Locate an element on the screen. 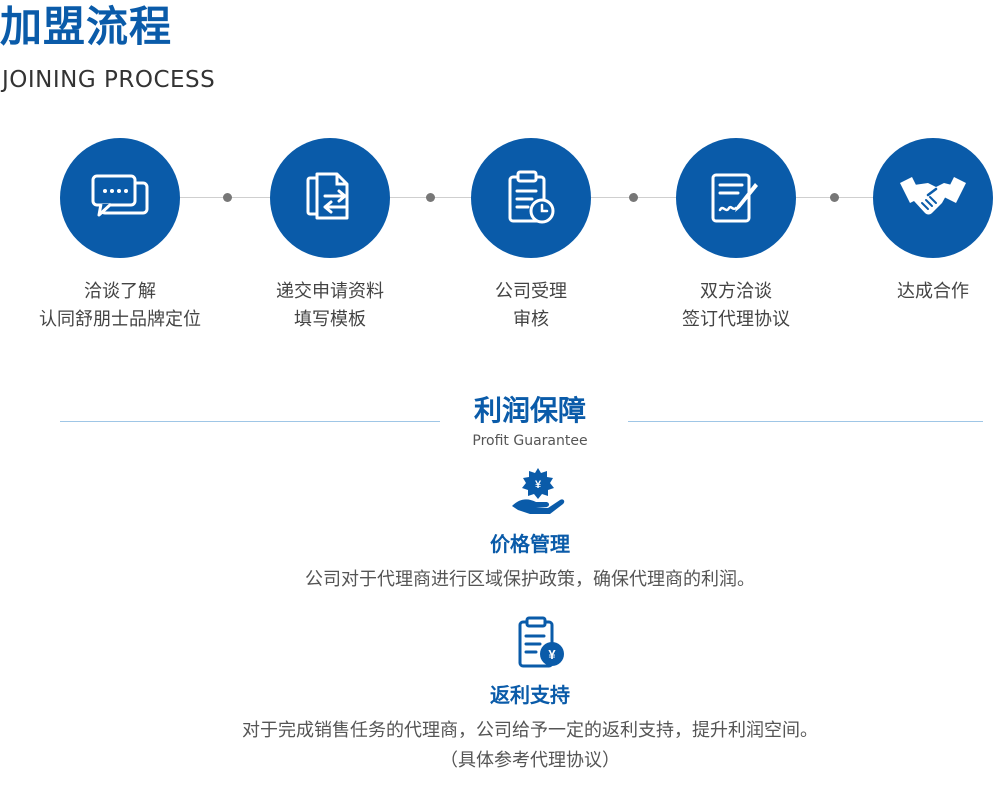 The width and height of the screenshot is (1001, 794). section-divider-right is located at coordinates (805, 421).